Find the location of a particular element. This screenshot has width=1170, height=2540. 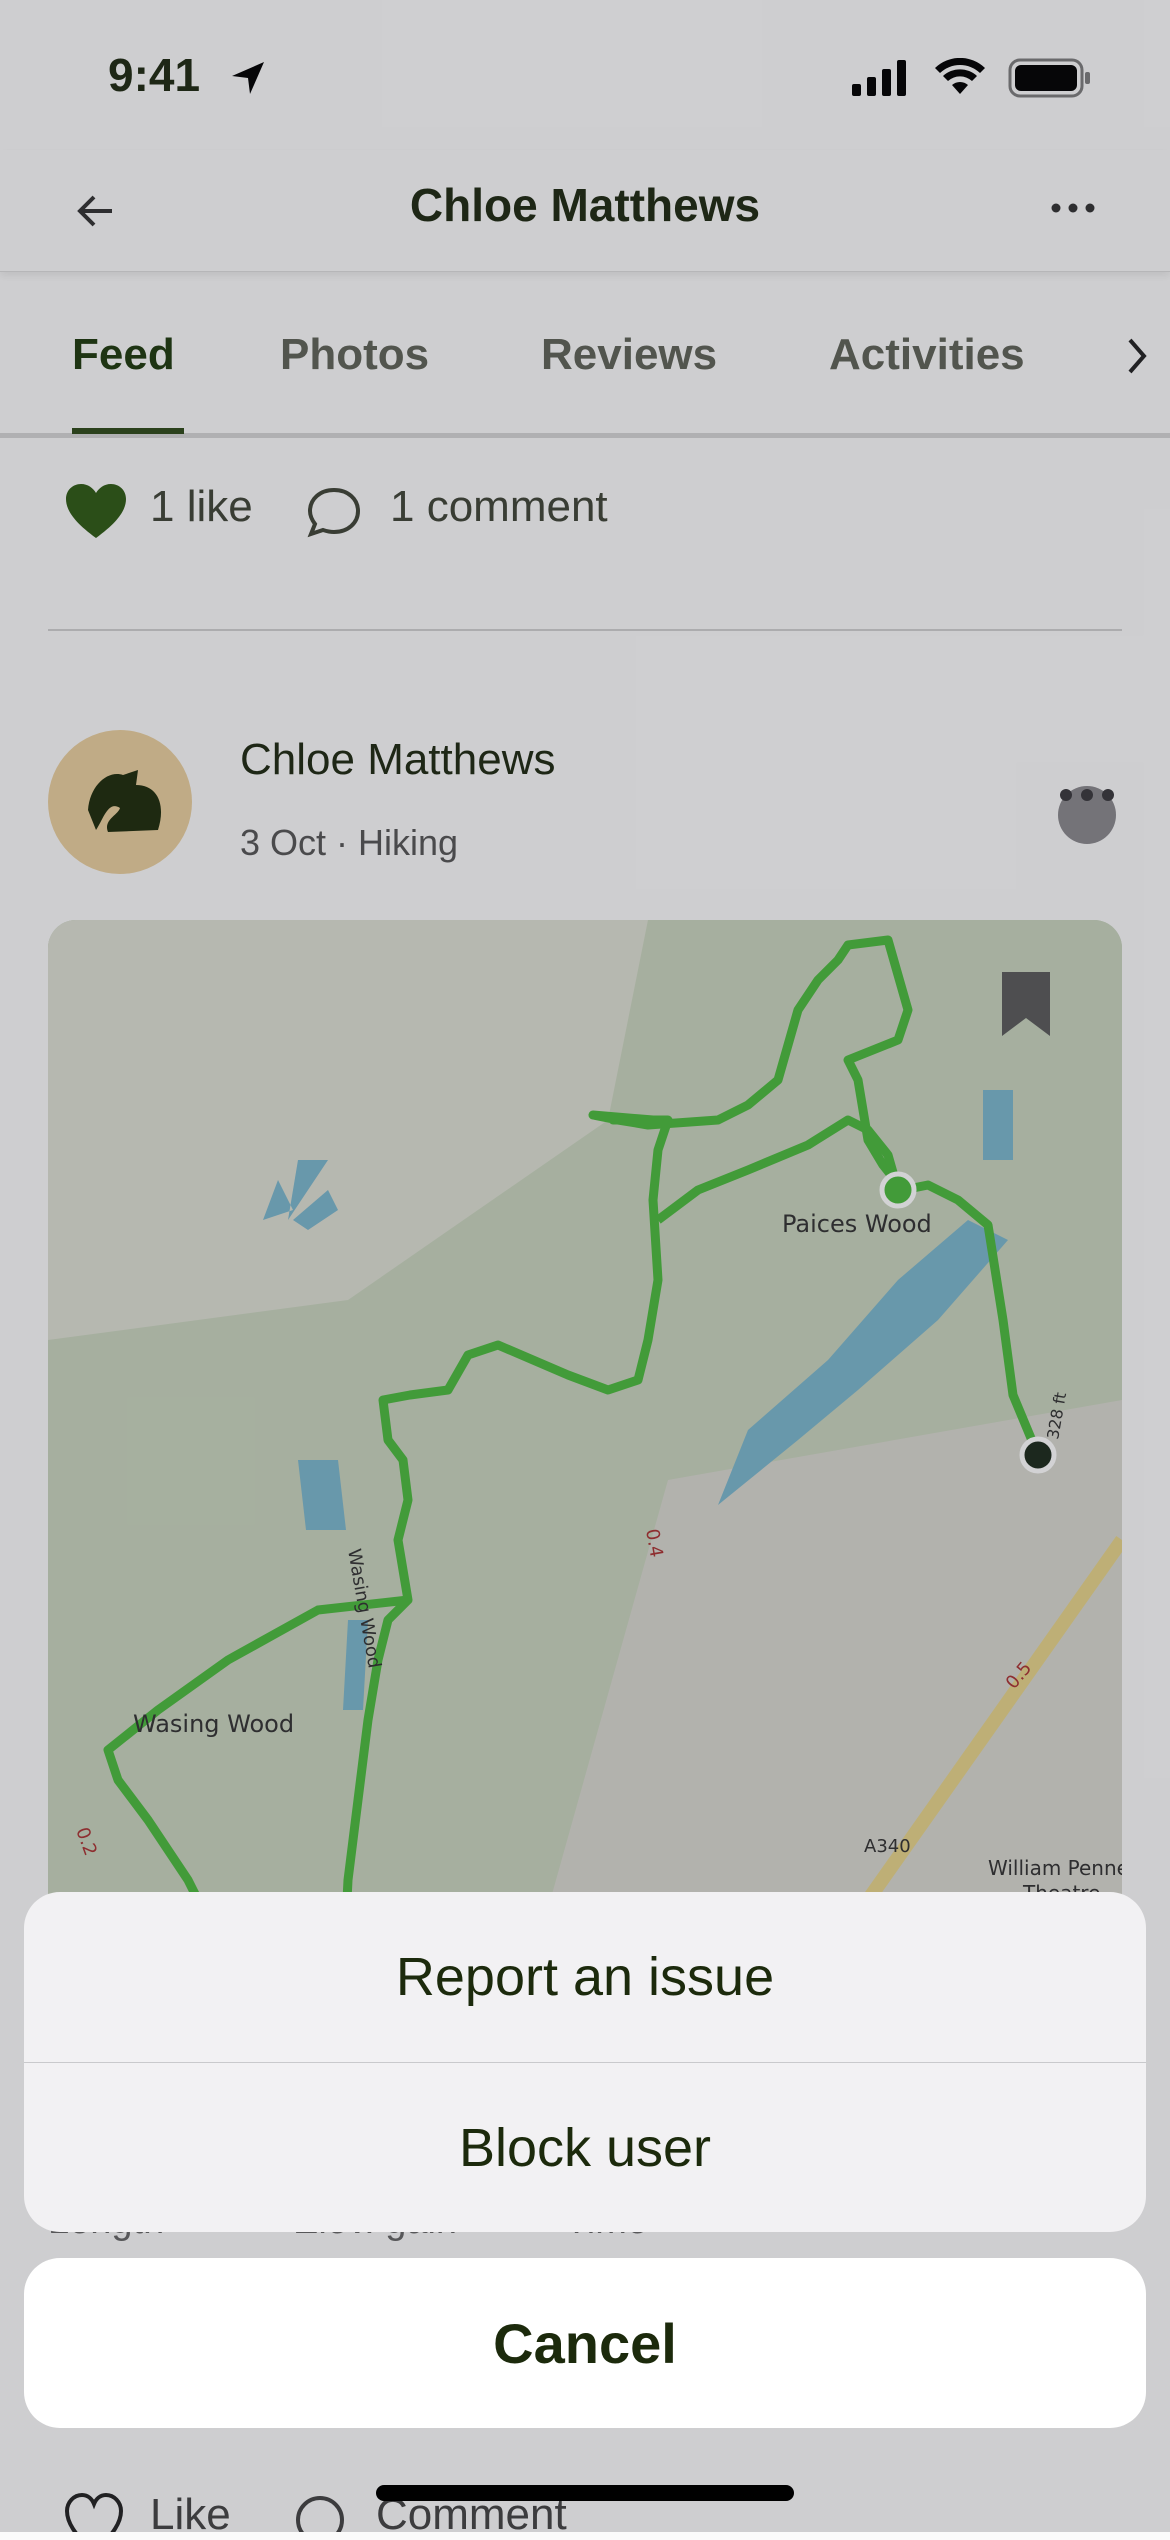

block-user-option: Block user is located at coordinates (585, 2147).